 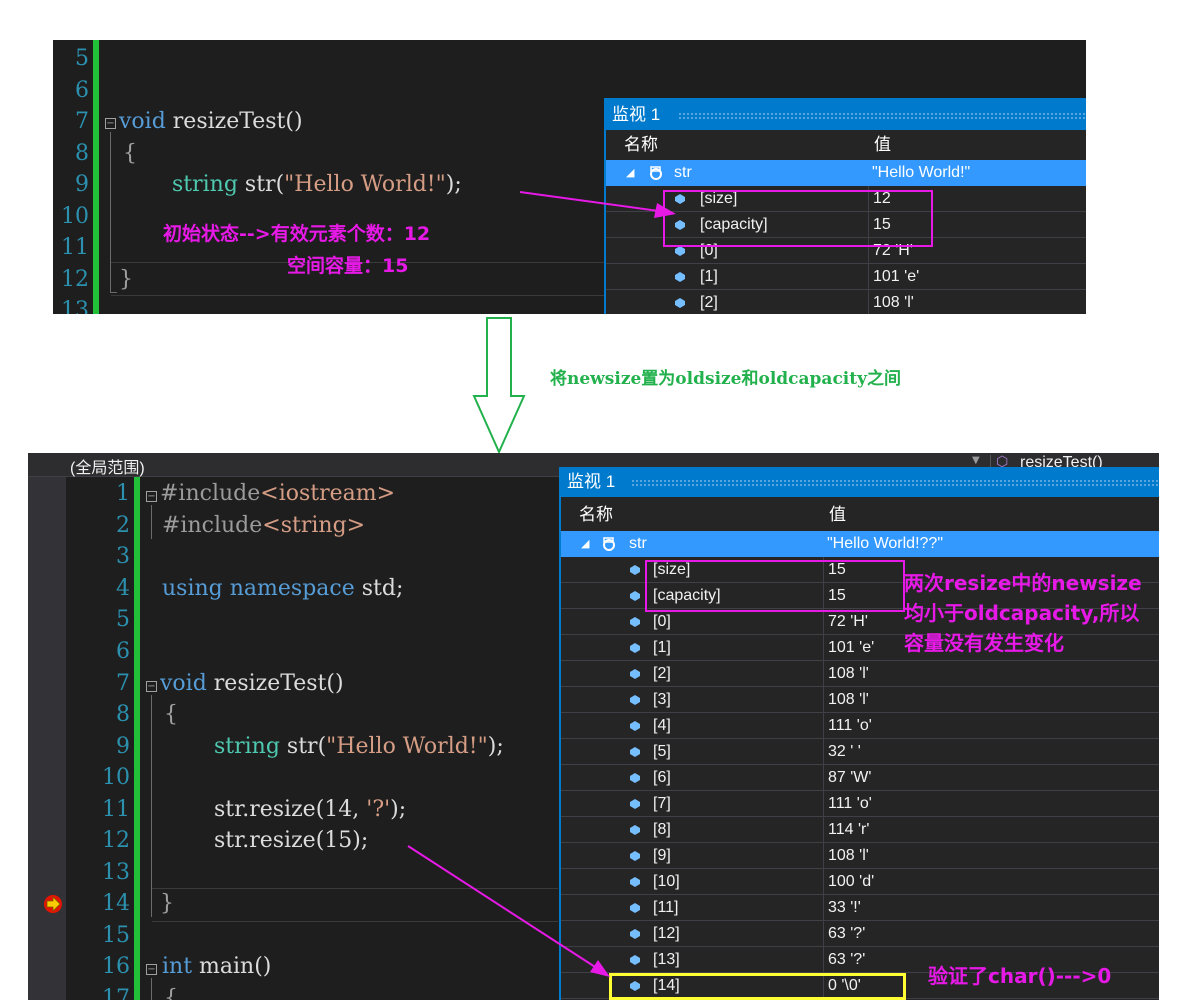 What do you see at coordinates (725, 379) in the screenshot?
I see `transition-label: 将newsize置为oldsize和oldcapacity之间` at bounding box center [725, 379].